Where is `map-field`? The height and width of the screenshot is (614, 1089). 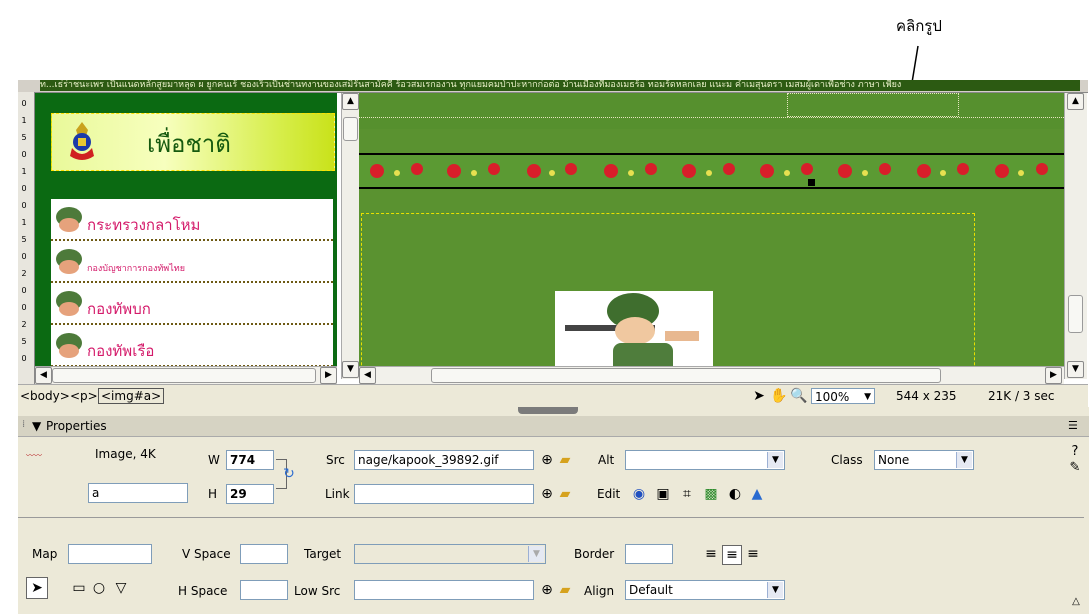
map-field is located at coordinates (110, 554).